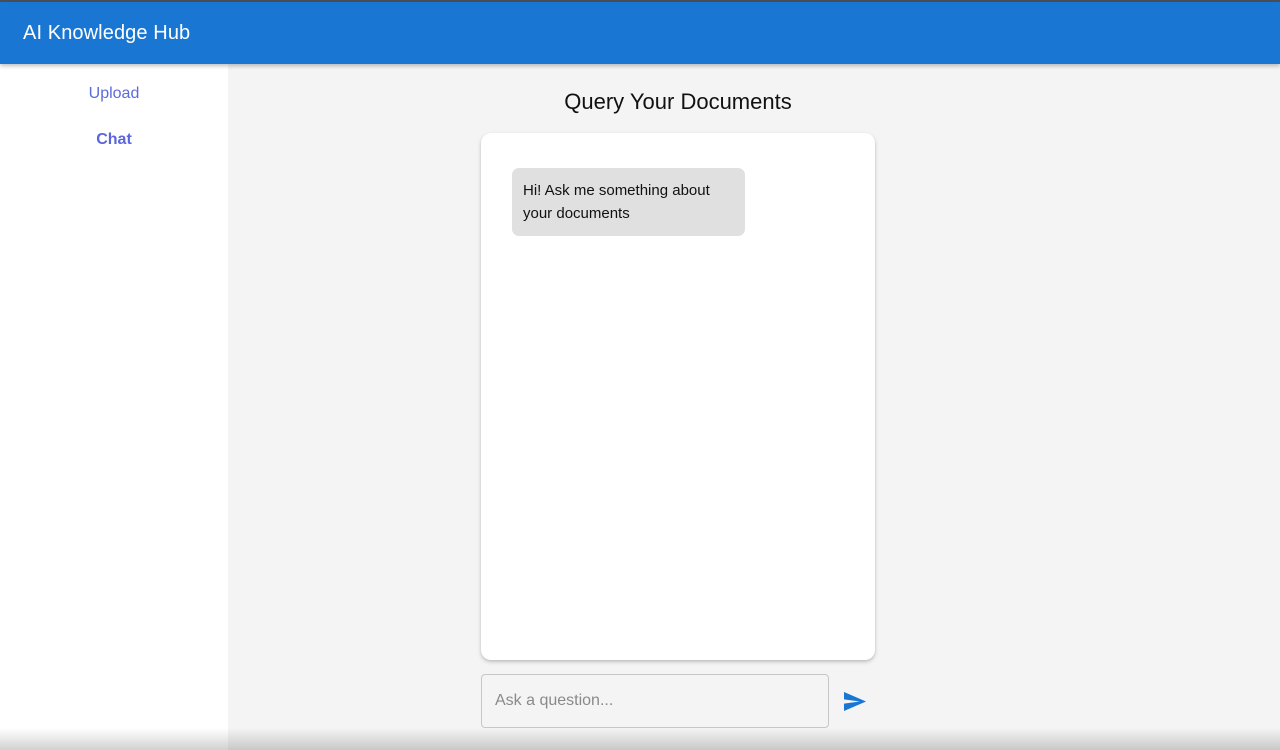 Image resolution: width=1280 pixels, height=750 pixels. What do you see at coordinates (107, 32) in the screenshot?
I see `app-title: AI Knowledge Hub` at bounding box center [107, 32].